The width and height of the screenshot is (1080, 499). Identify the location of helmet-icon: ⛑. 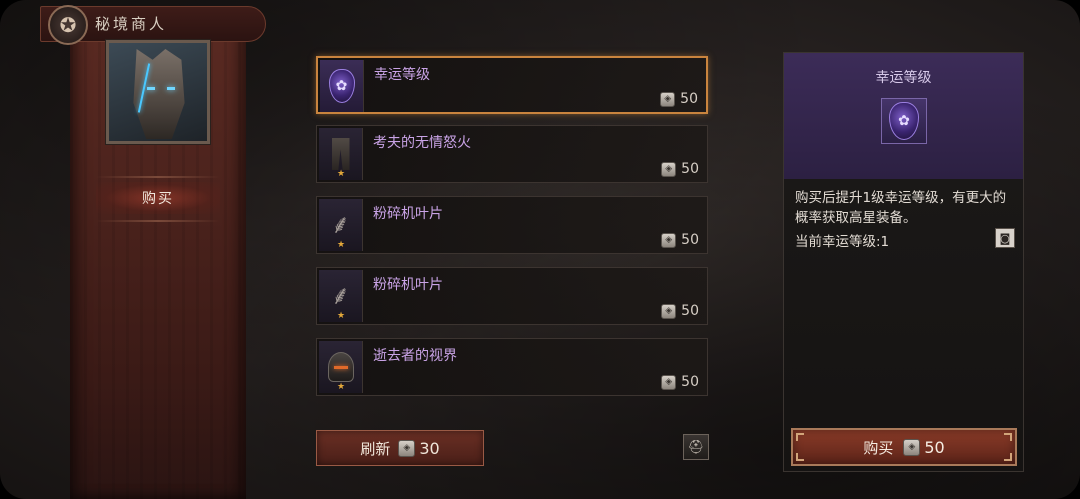
(696, 447).